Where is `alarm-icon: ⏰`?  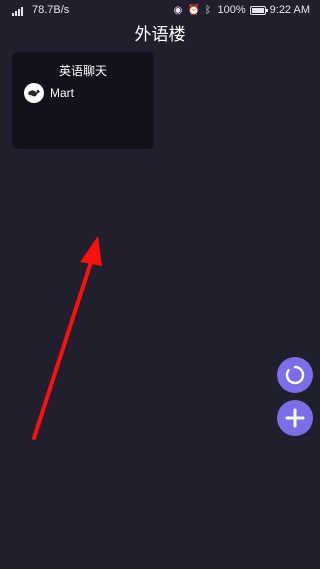
alarm-icon: ⏰ is located at coordinates (193, 10).